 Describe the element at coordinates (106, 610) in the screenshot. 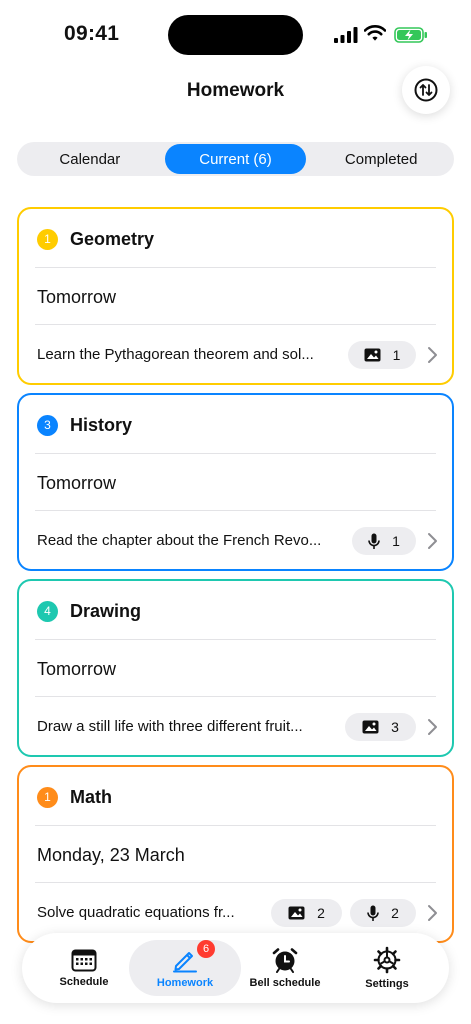

I see `subject-name: Drawing` at that location.